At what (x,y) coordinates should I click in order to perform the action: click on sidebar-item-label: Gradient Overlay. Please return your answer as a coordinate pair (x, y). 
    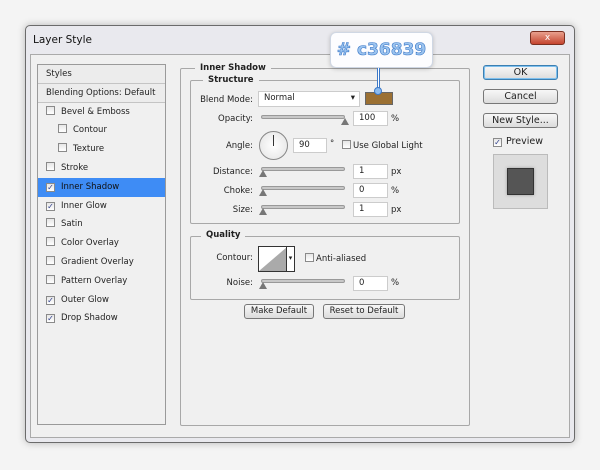
    Looking at the image, I should click on (97, 262).